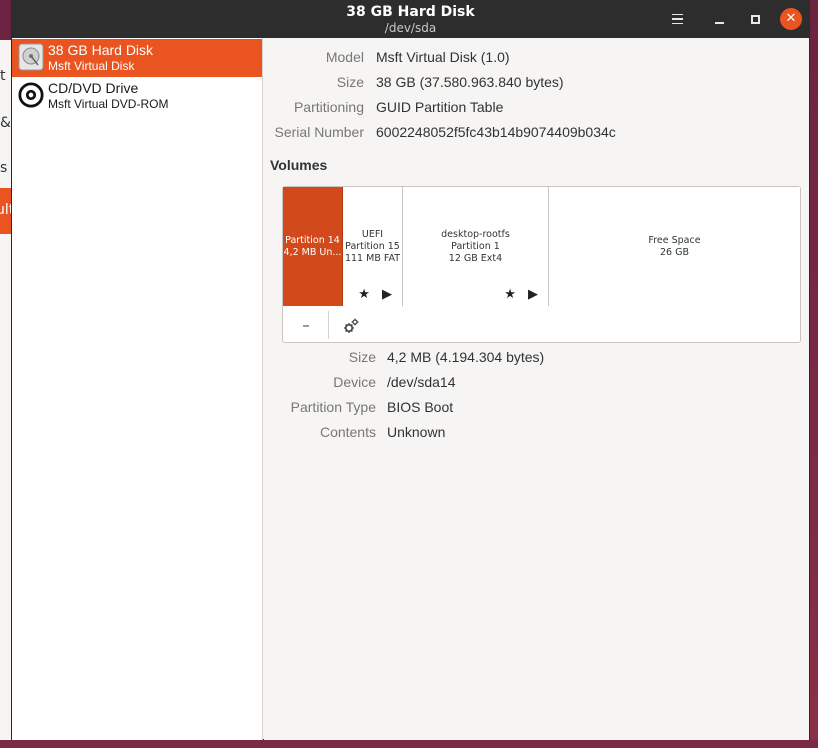 This screenshot has width=818, height=748. I want to click on partition-info-label: Contents, so click(347, 432).